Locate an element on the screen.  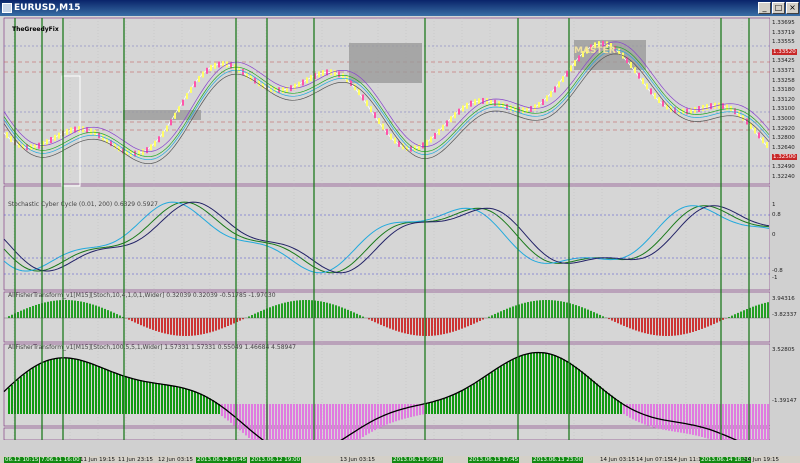
panel-frame is located at coordinates (387, 434).